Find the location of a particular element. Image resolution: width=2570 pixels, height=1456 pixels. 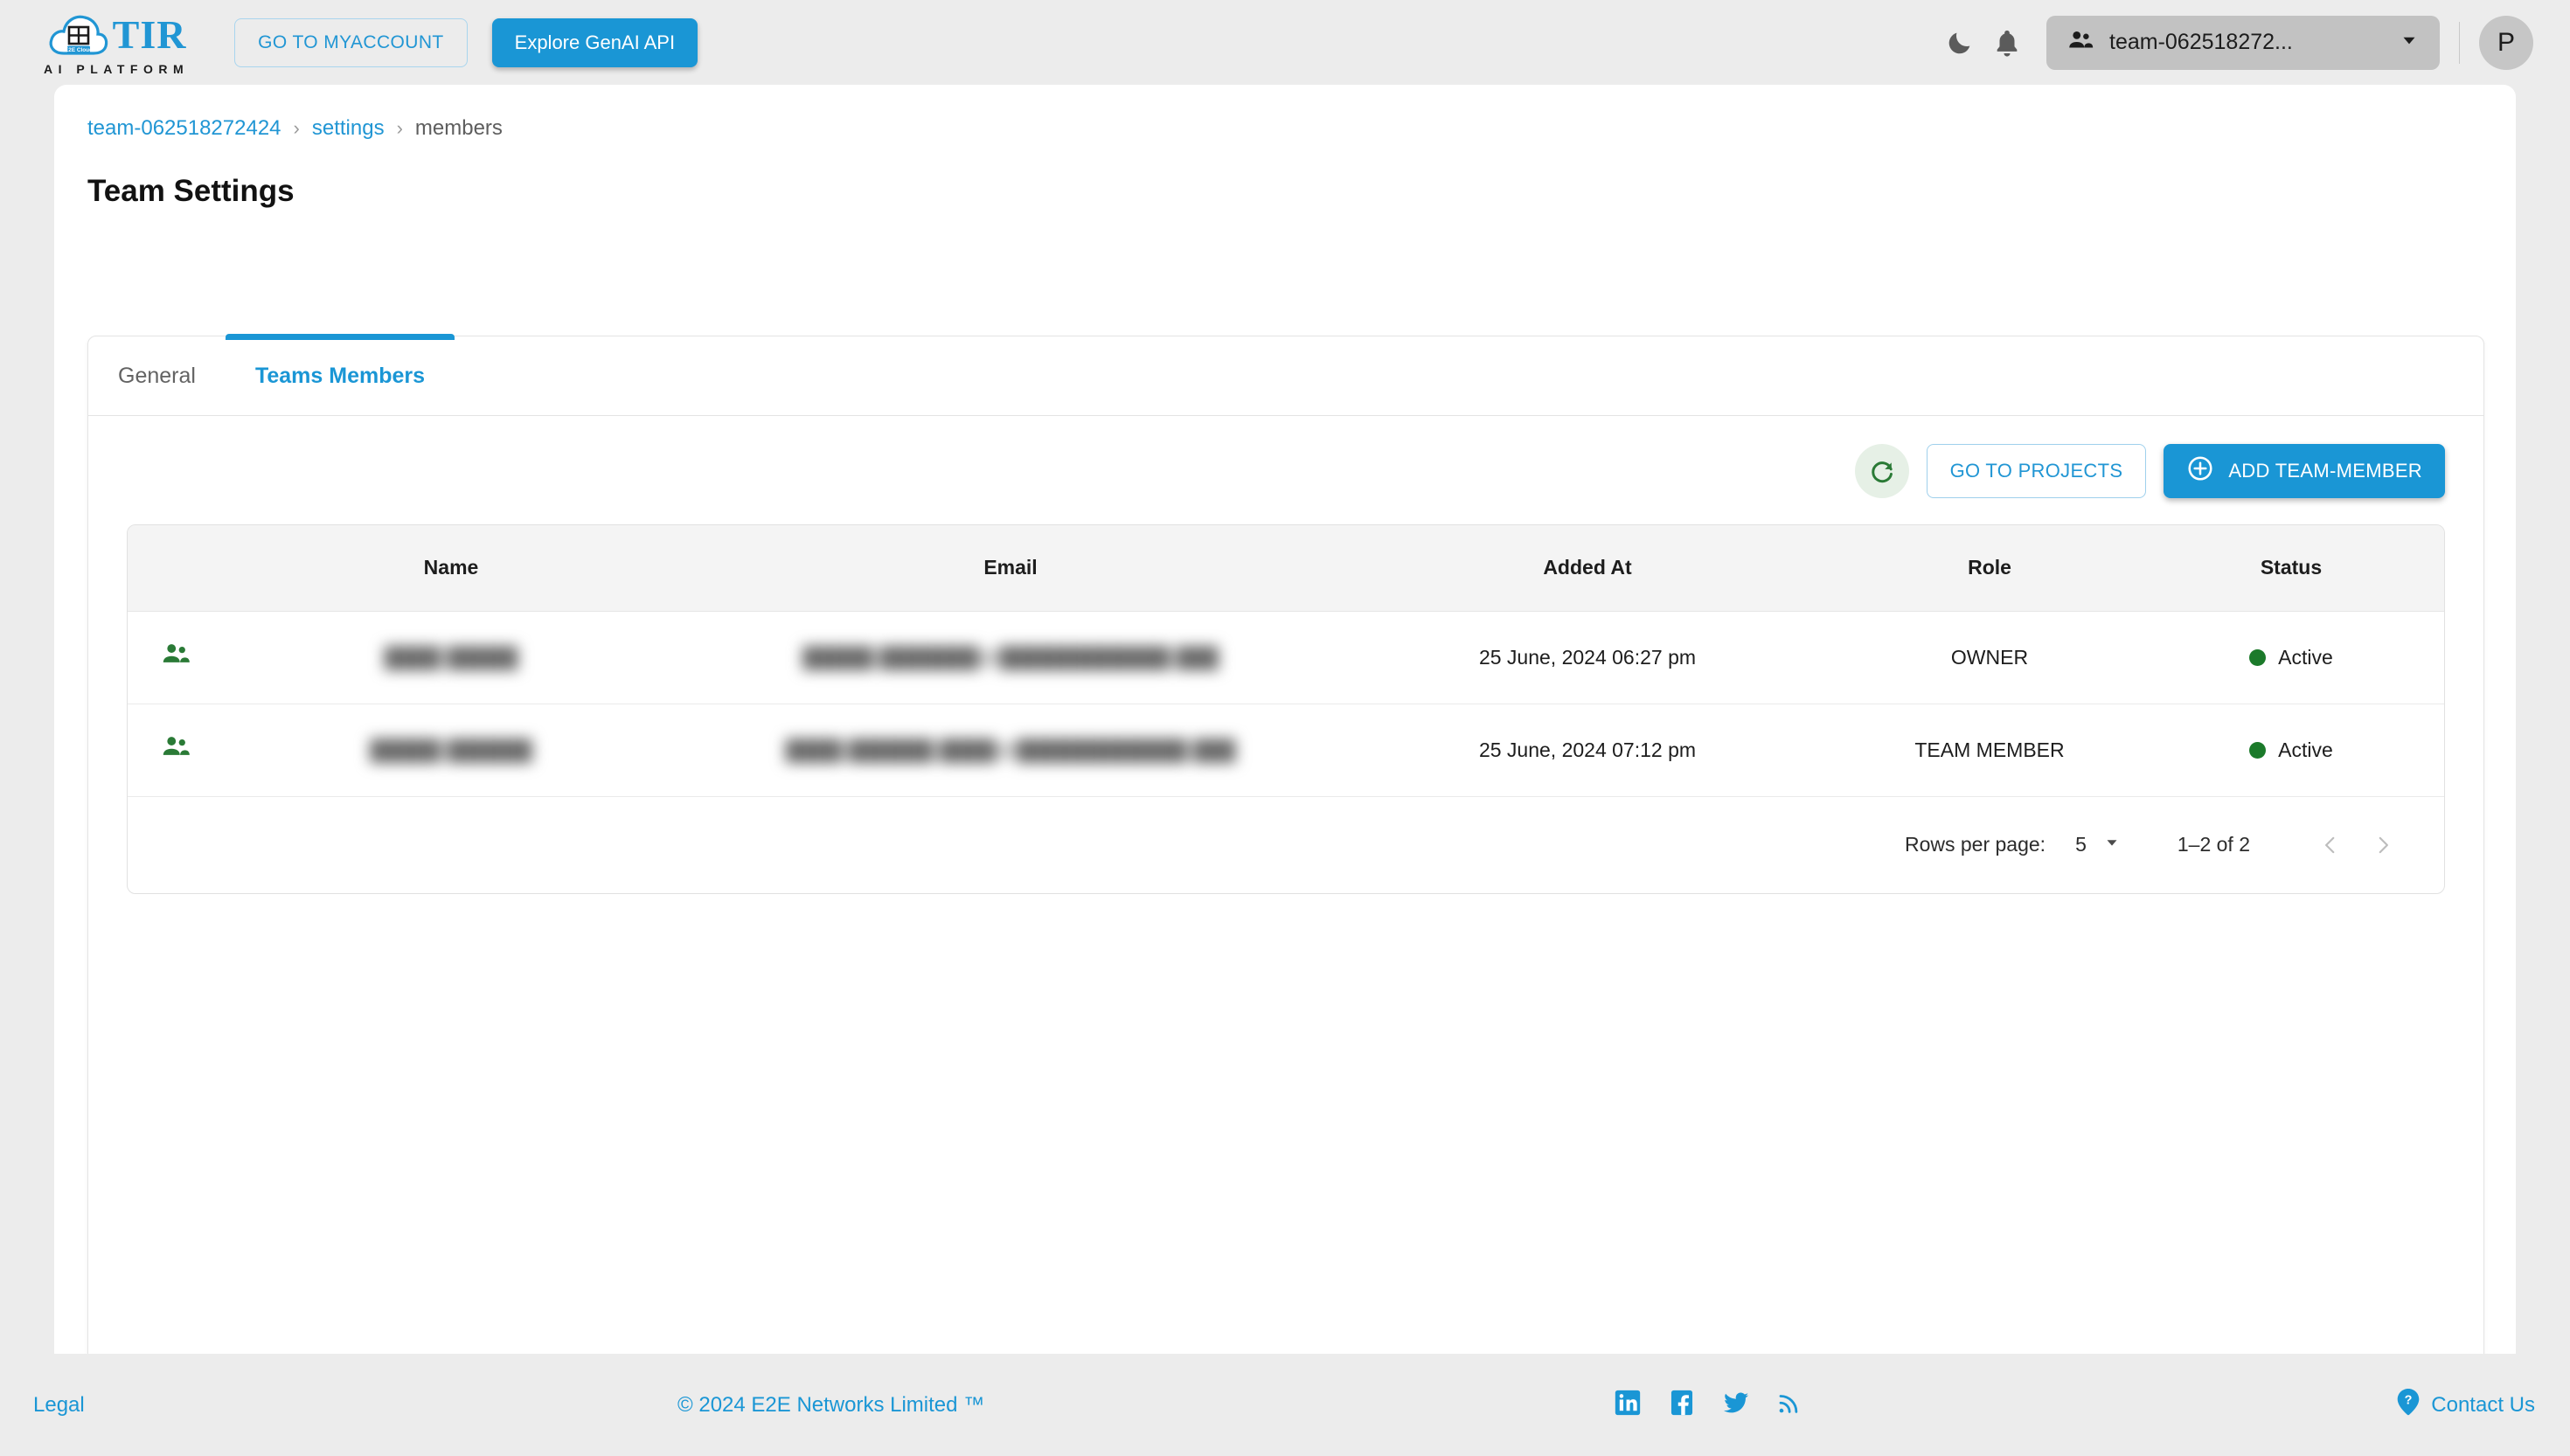

member-name-redacted: ████ █████ is located at coordinates (451, 657).